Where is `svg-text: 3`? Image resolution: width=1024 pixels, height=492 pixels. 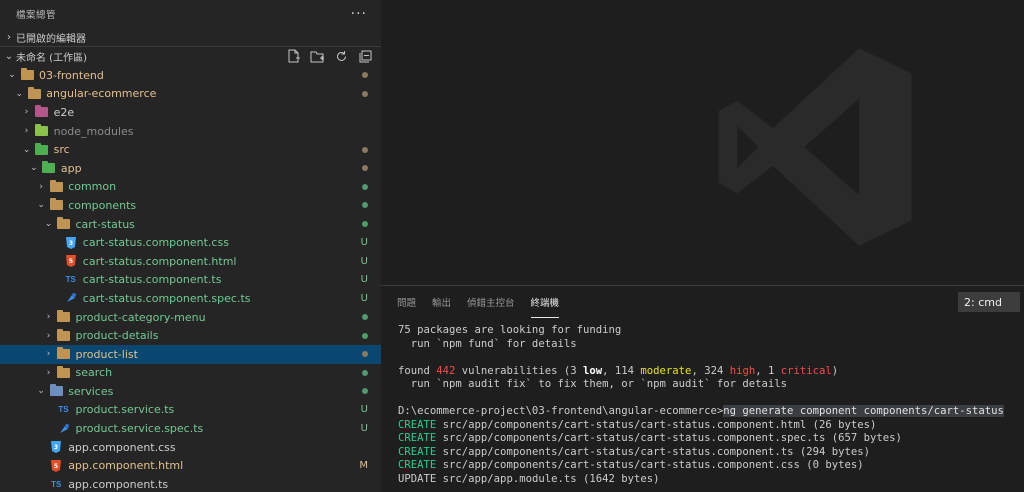
svg-text: 3 is located at coordinates (56, 447).